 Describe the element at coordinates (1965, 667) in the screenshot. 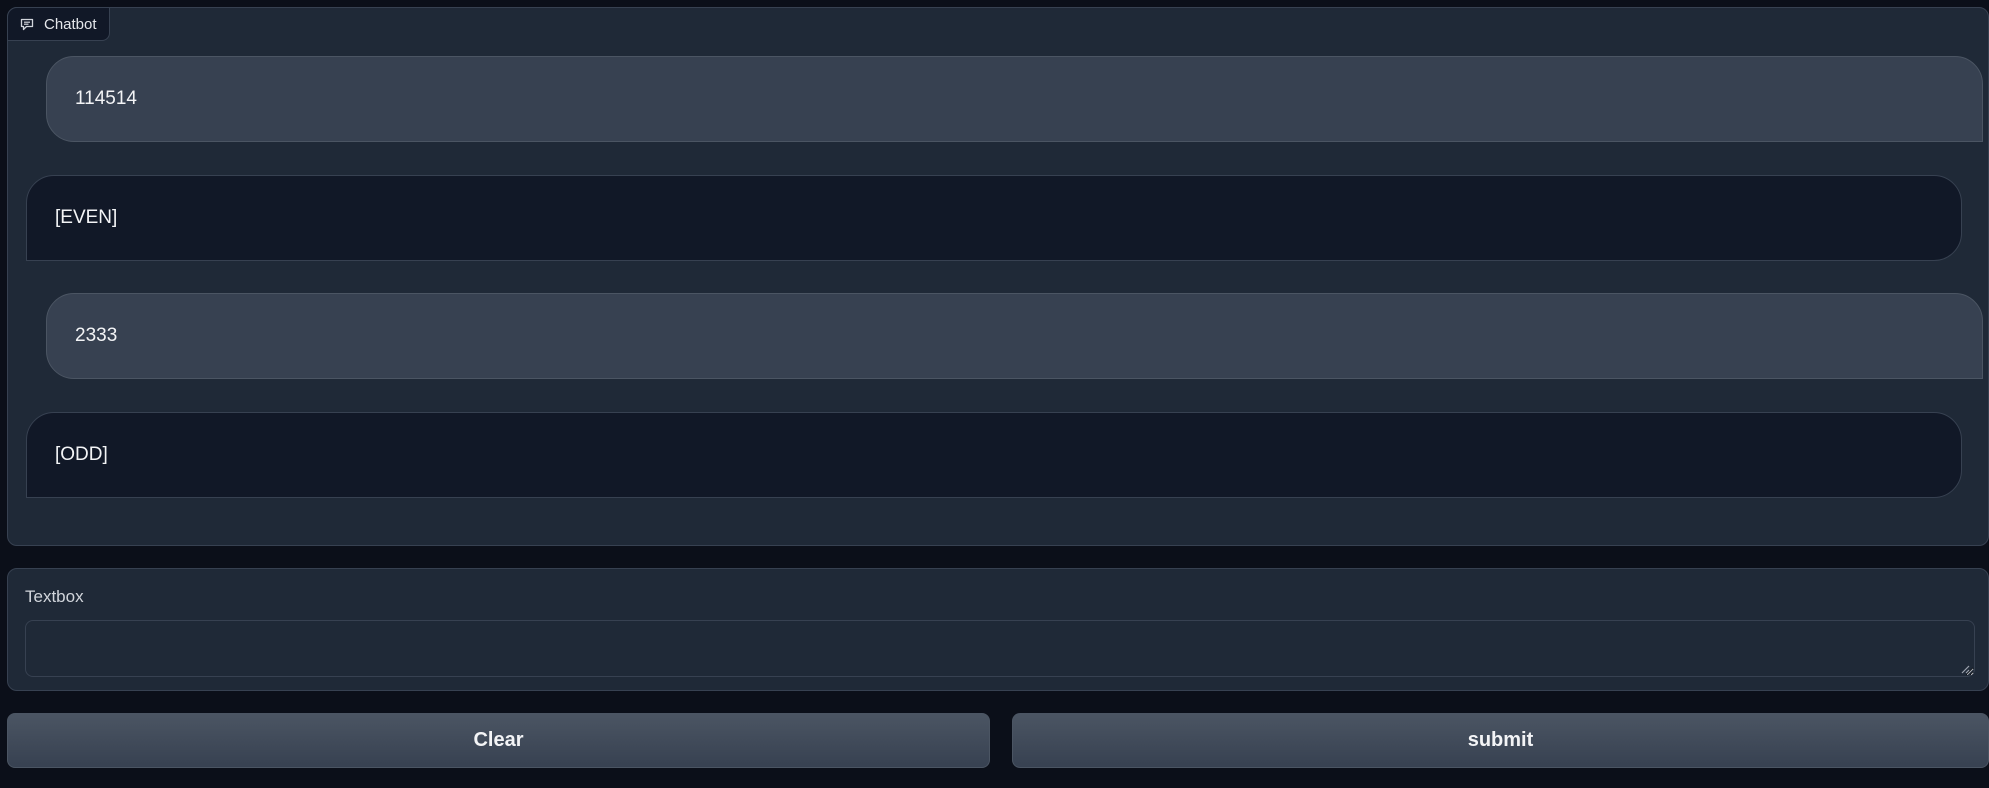

I see `resize-handle-icon` at that location.